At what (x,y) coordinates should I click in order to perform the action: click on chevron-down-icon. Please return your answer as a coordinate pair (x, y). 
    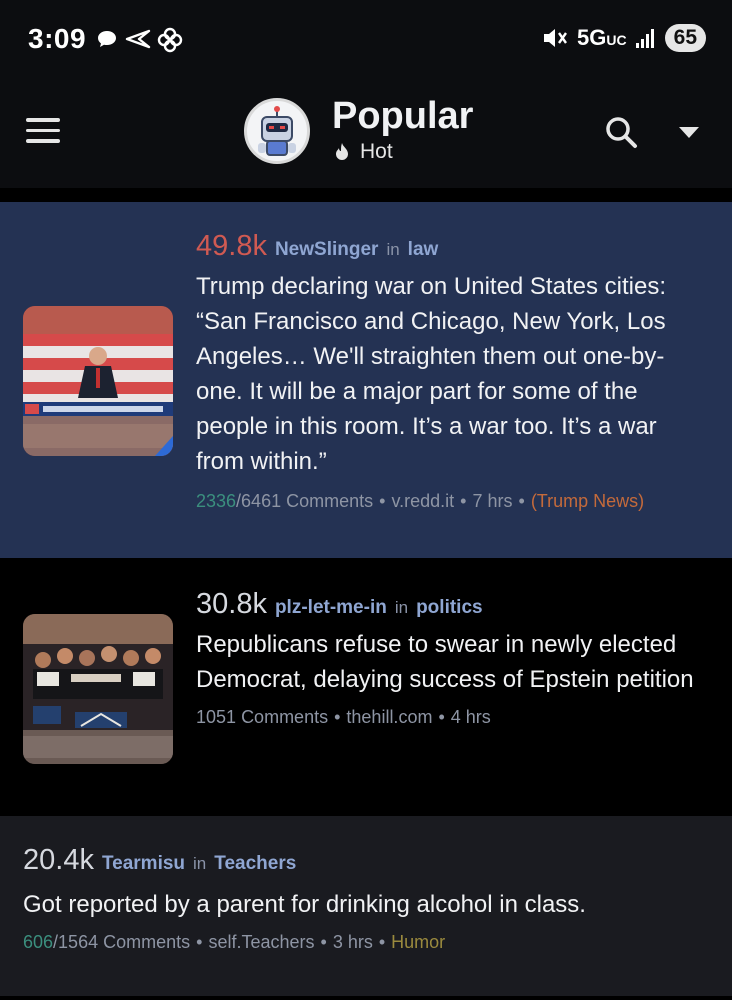
    Looking at the image, I should click on (689, 132).